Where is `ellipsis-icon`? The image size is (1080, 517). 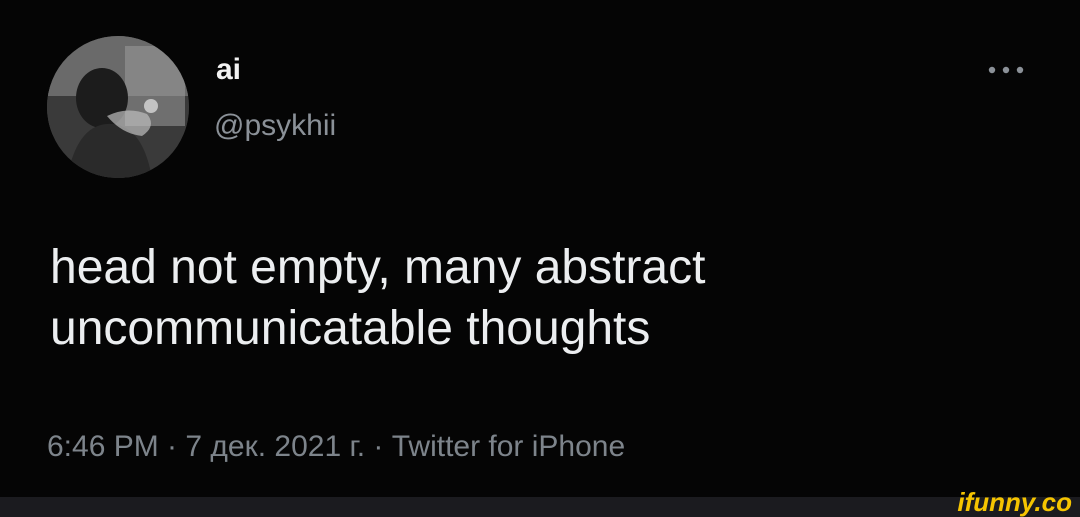 ellipsis-icon is located at coordinates (1006, 70).